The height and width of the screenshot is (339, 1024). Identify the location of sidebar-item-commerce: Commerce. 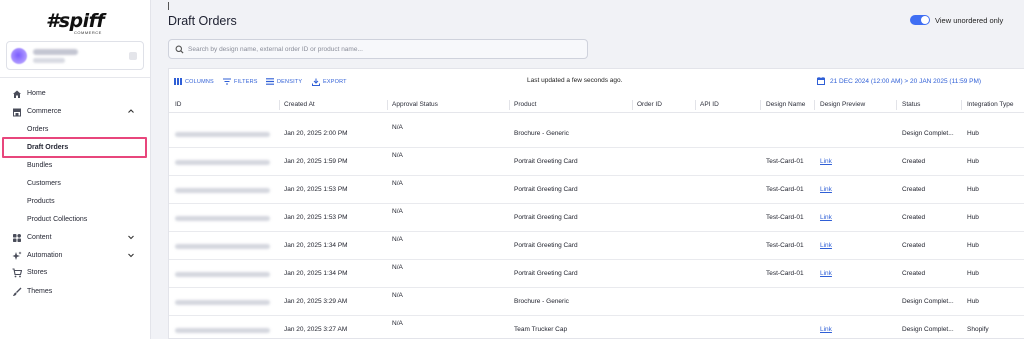
(75, 112).